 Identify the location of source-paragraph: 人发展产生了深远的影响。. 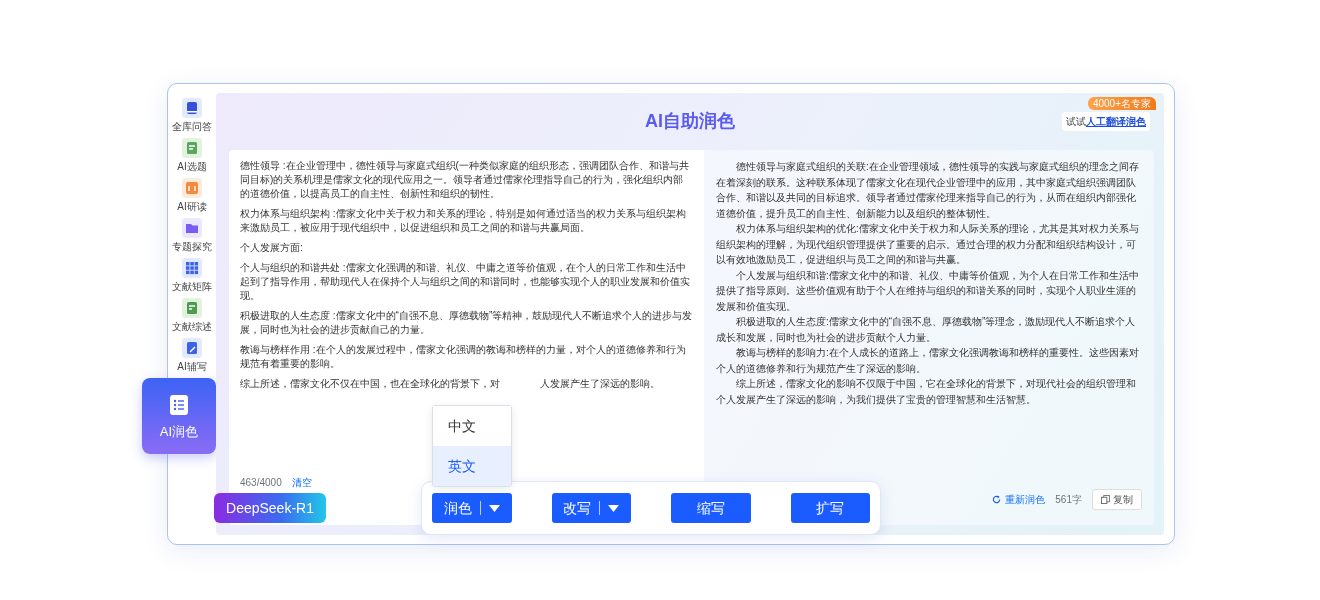
(600, 384).